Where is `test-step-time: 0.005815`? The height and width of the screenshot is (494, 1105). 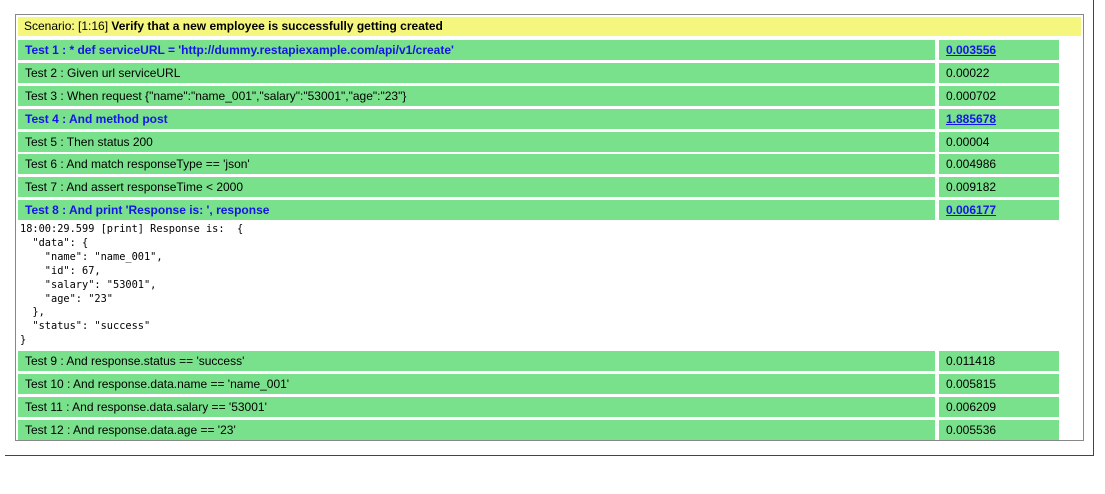 test-step-time: 0.005815 is located at coordinates (999, 384).